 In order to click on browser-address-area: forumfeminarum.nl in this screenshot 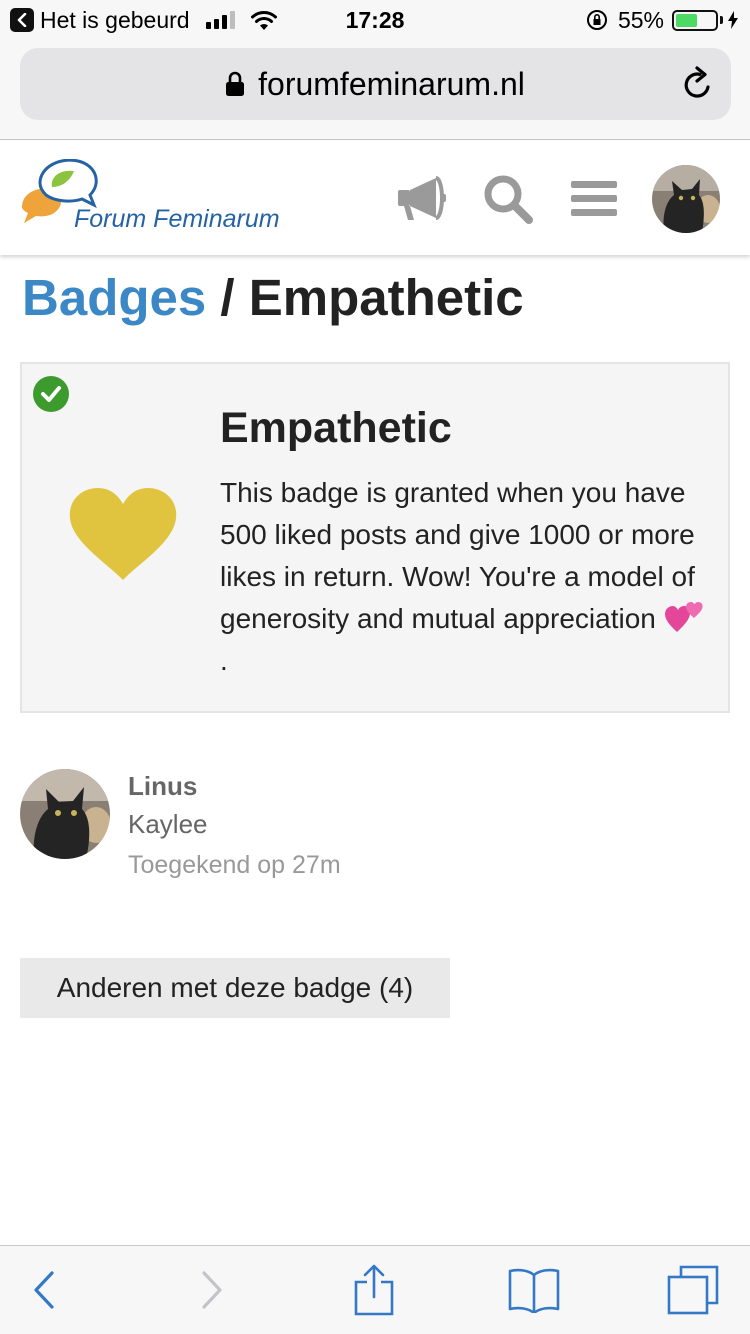, I will do `click(375, 90)`.